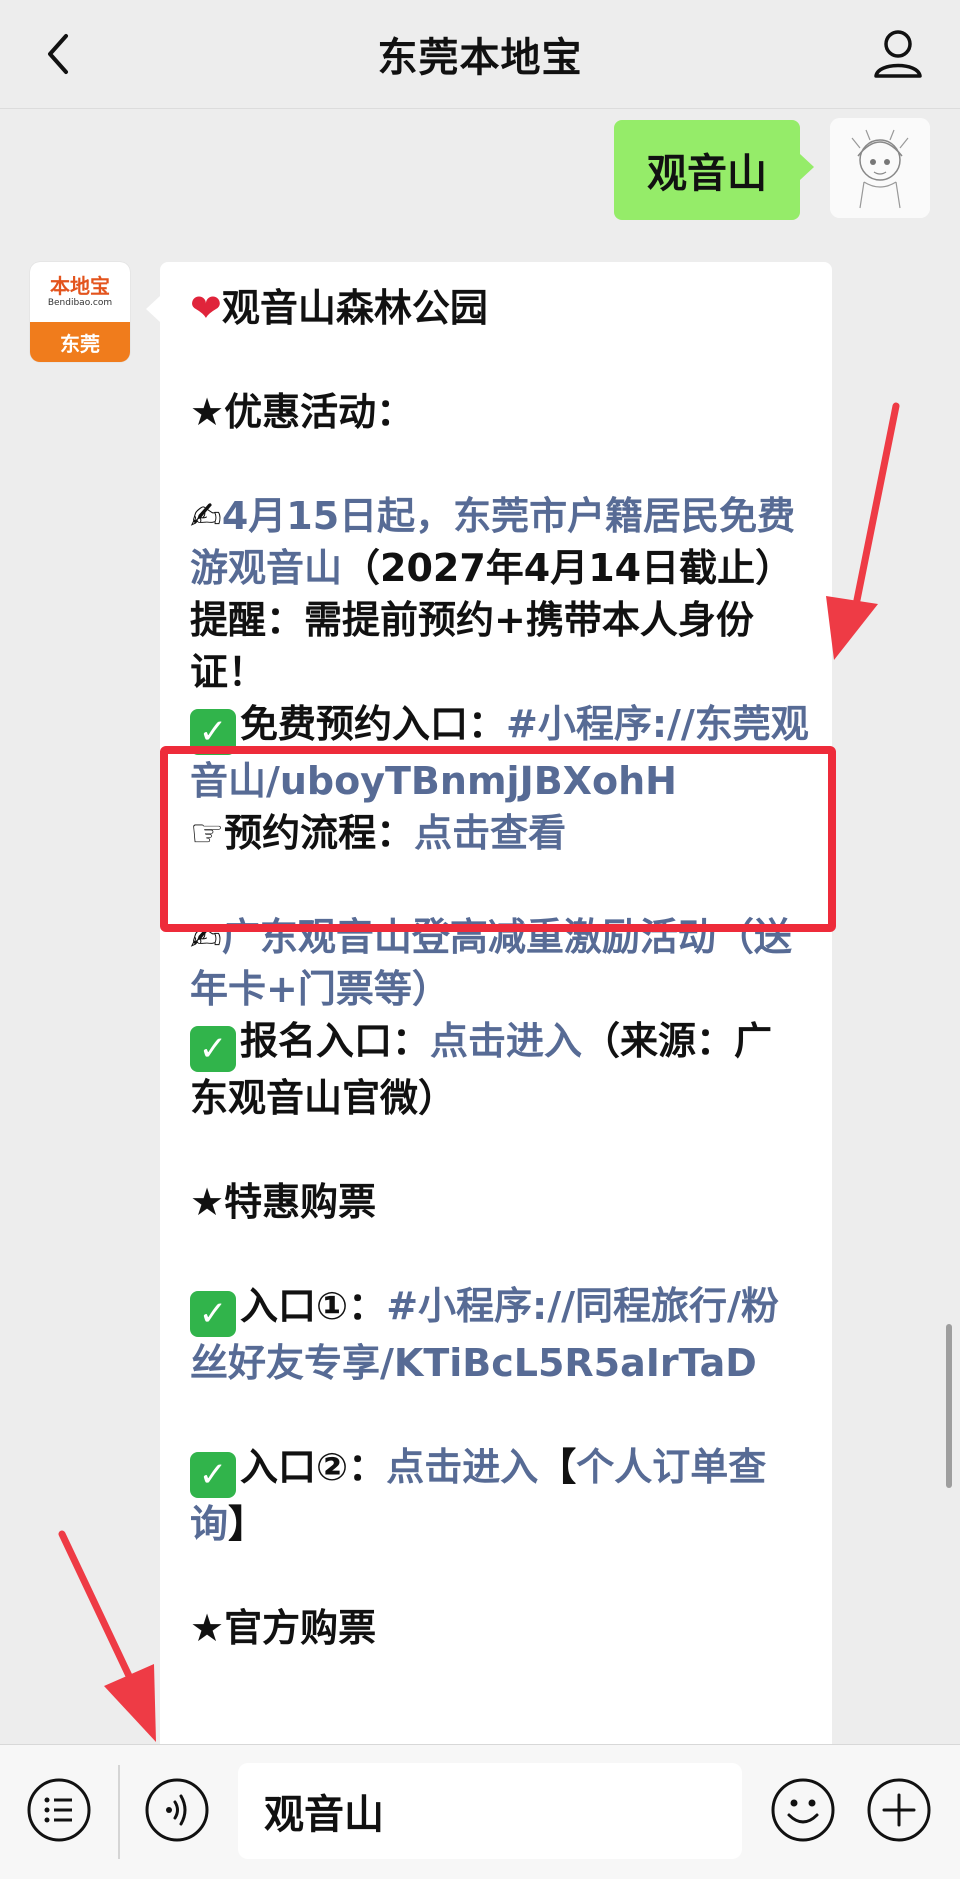  I want to click on toolbar-divider, so click(119, 1812).